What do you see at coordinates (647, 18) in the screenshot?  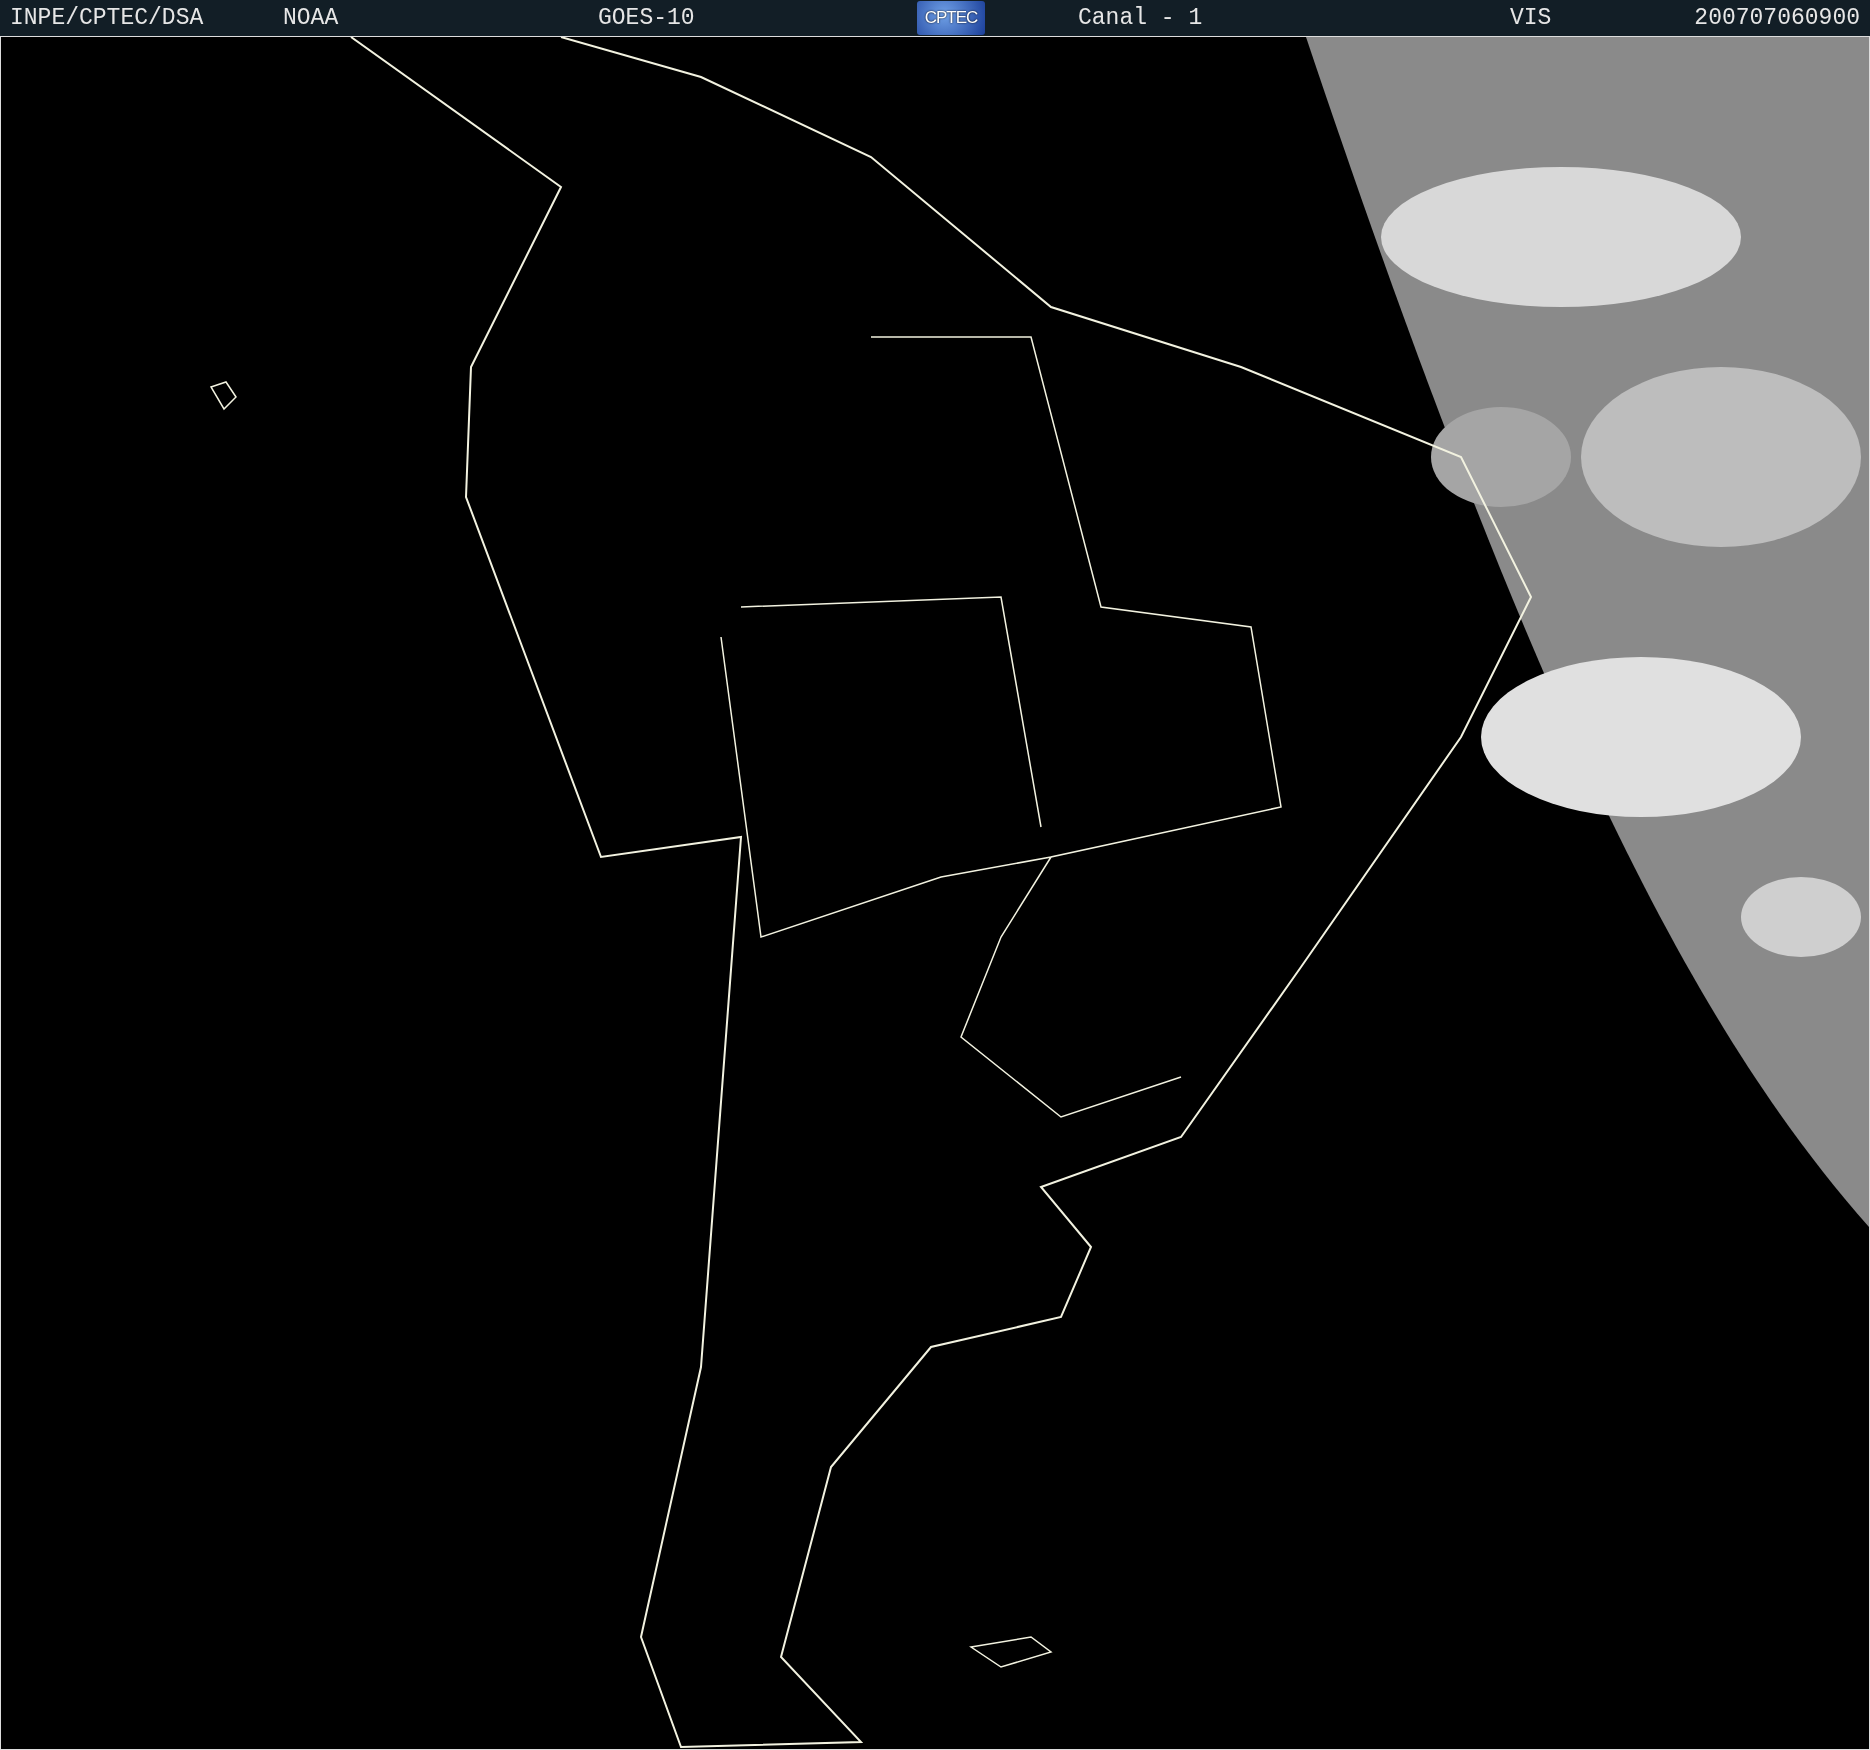 I see `header-label: GOES-10` at bounding box center [647, 18].